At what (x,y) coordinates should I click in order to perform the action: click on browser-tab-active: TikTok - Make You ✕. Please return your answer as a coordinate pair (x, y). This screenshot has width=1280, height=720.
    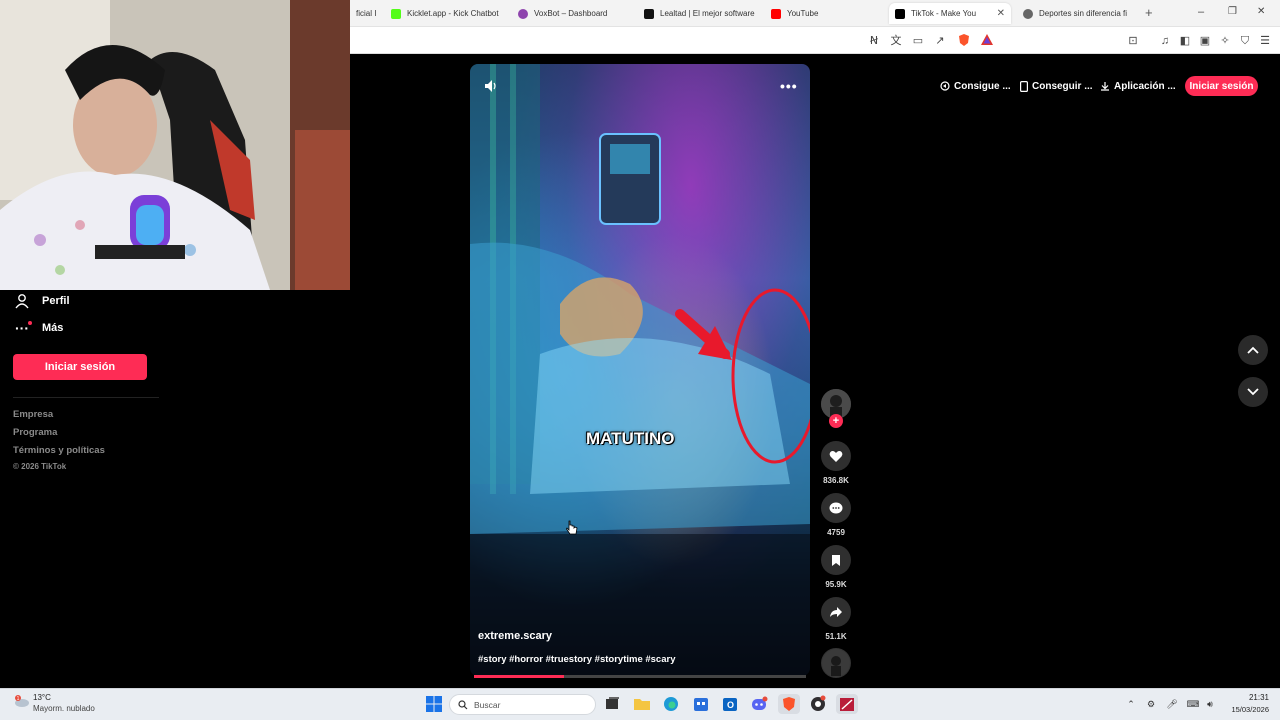
    Looking at the image, I should click on (950, 13).